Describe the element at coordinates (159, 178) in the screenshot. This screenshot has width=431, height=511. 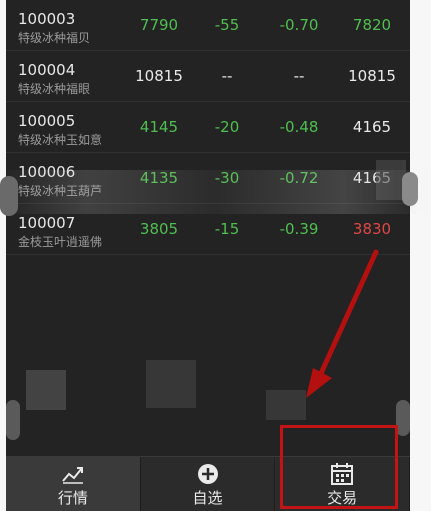
I see `latest-price: 4135` at that location.